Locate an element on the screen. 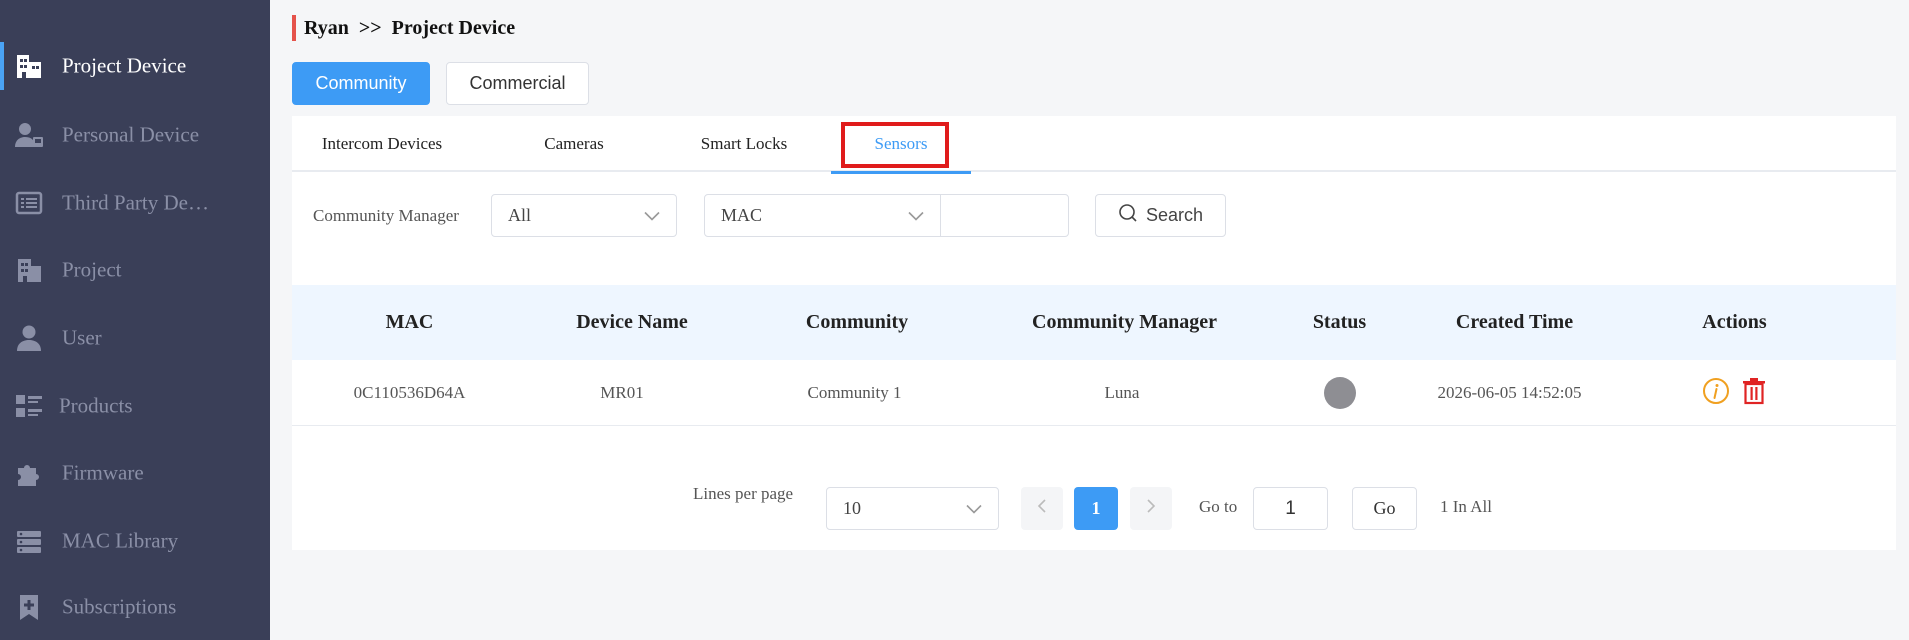 The image size is (1909, 640). column-header-status: Status is located at coordinates (1339, 322).